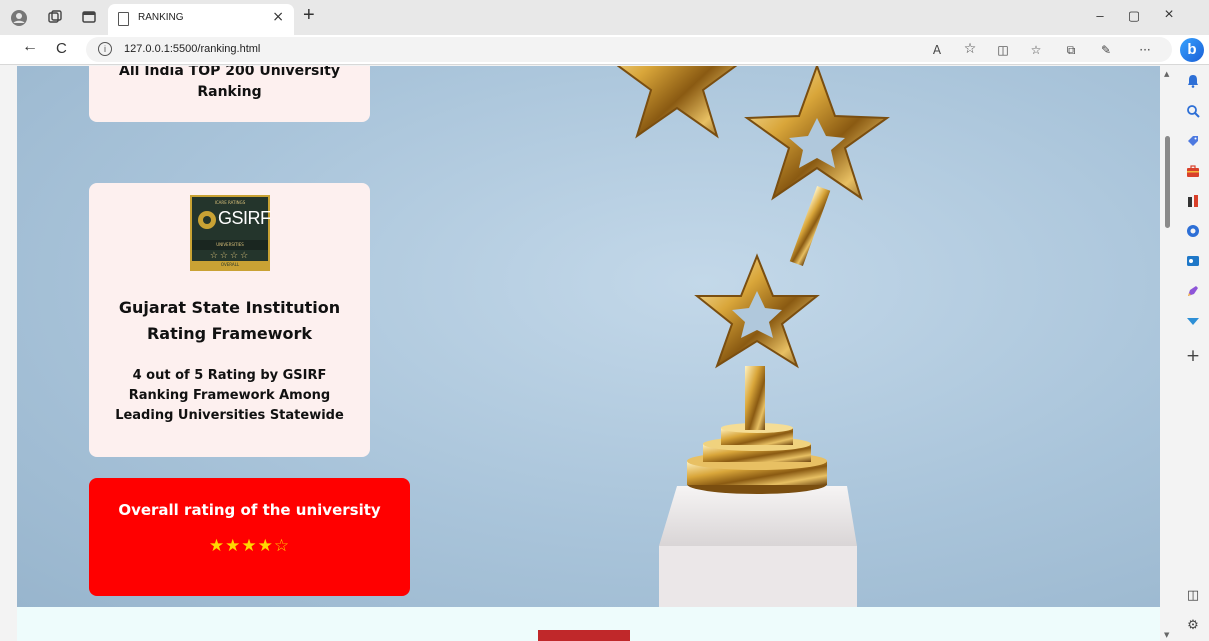 This screenshot has width=1209, height=641. I want to click on top200-ranking-card: All India TOP 200 University Ranking, so click(229, 94).